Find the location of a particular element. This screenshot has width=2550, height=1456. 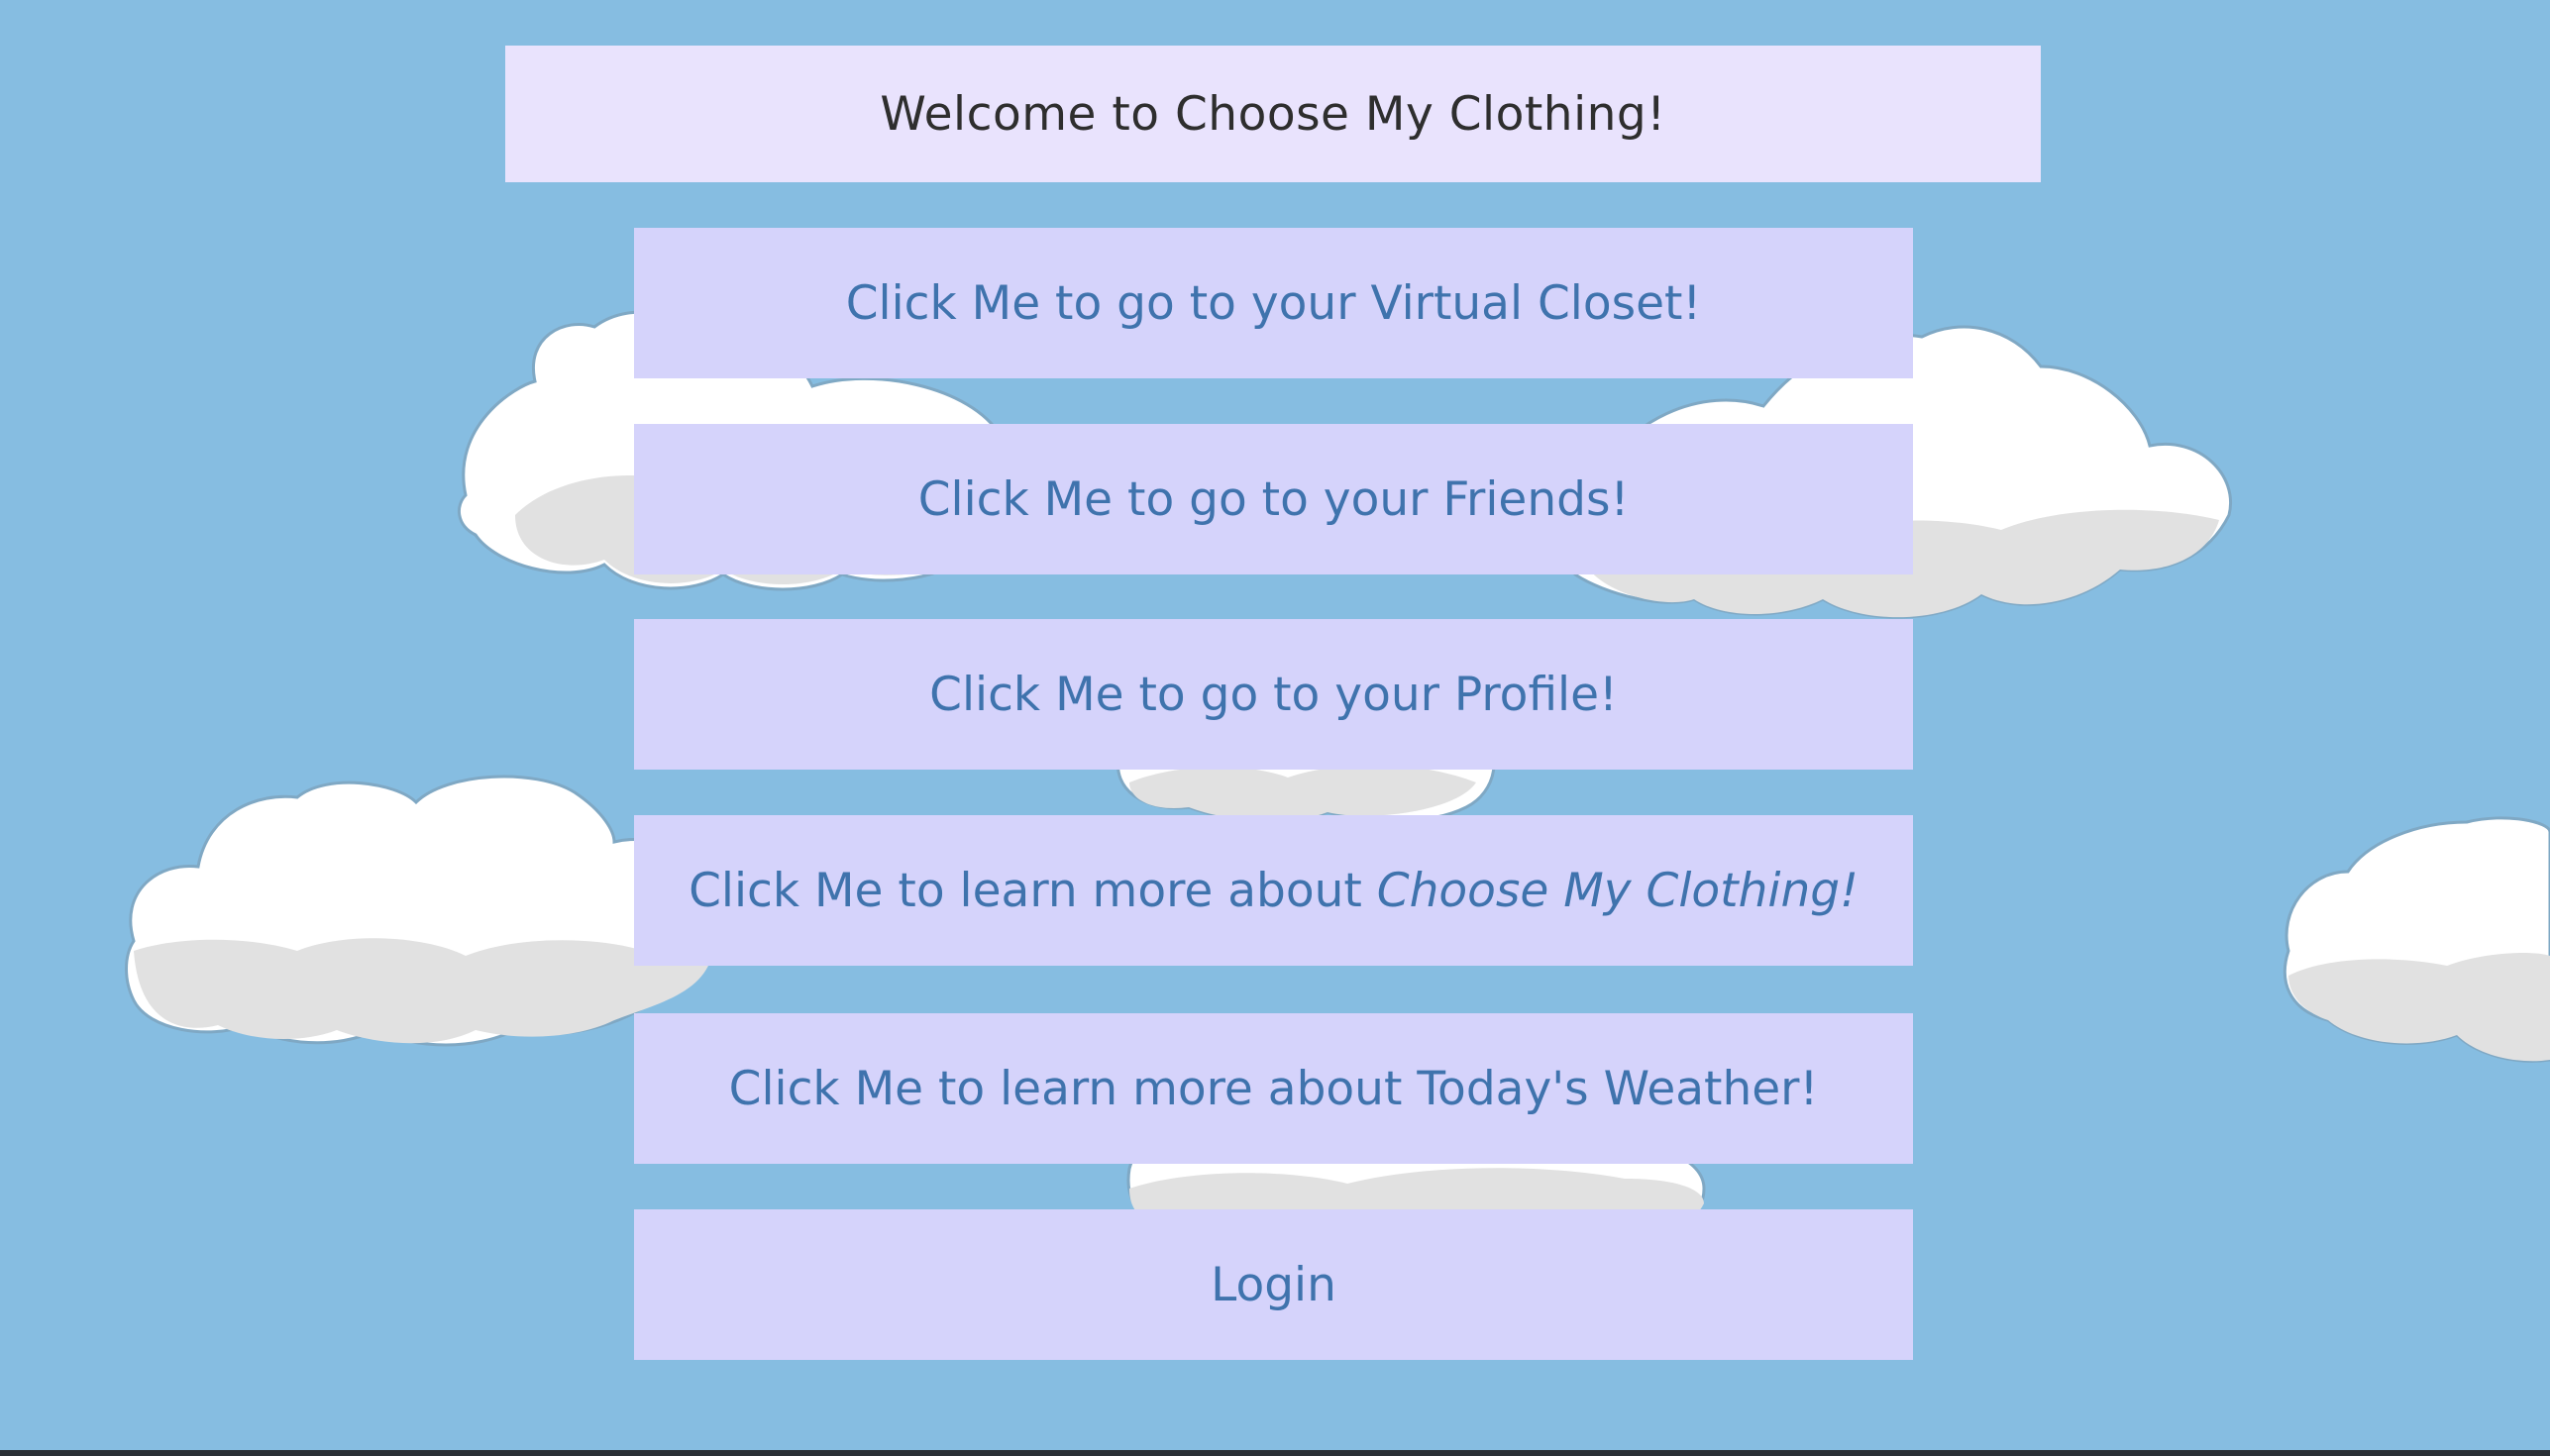

about-button-brand: Choose My Clothing! is located at coordinates (1618, 890).